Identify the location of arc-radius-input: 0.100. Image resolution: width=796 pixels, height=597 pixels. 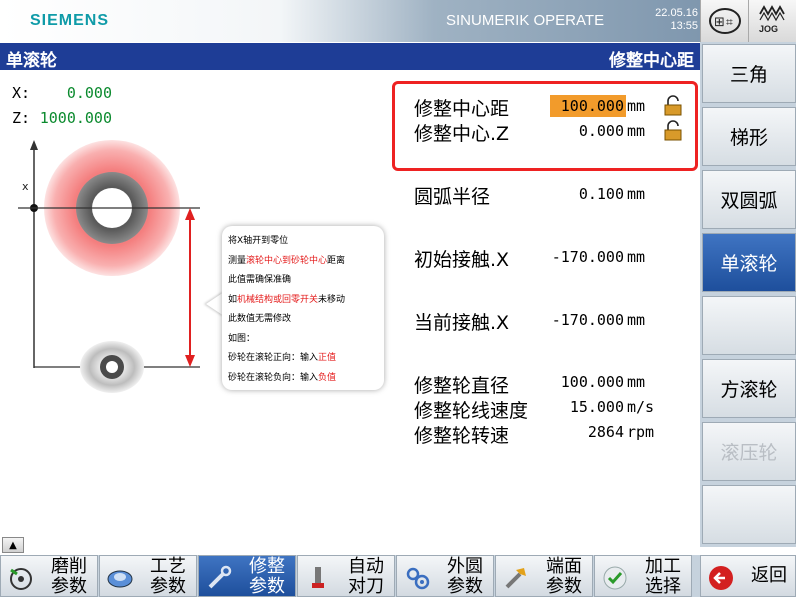
(588, 194).